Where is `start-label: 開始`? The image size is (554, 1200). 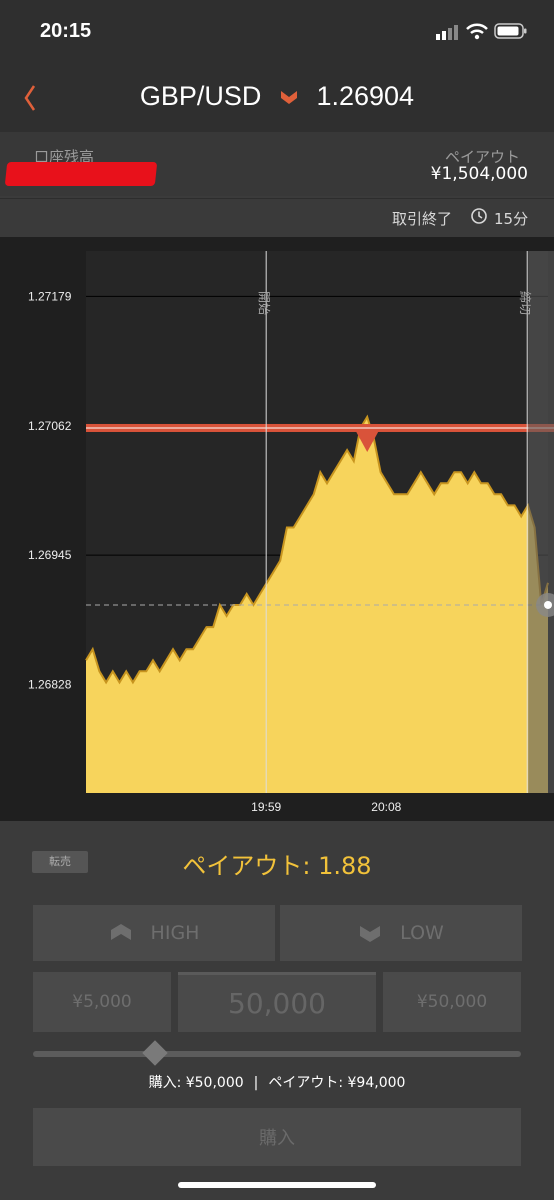
start-label: 開始 is located at coordinates (264, 303).